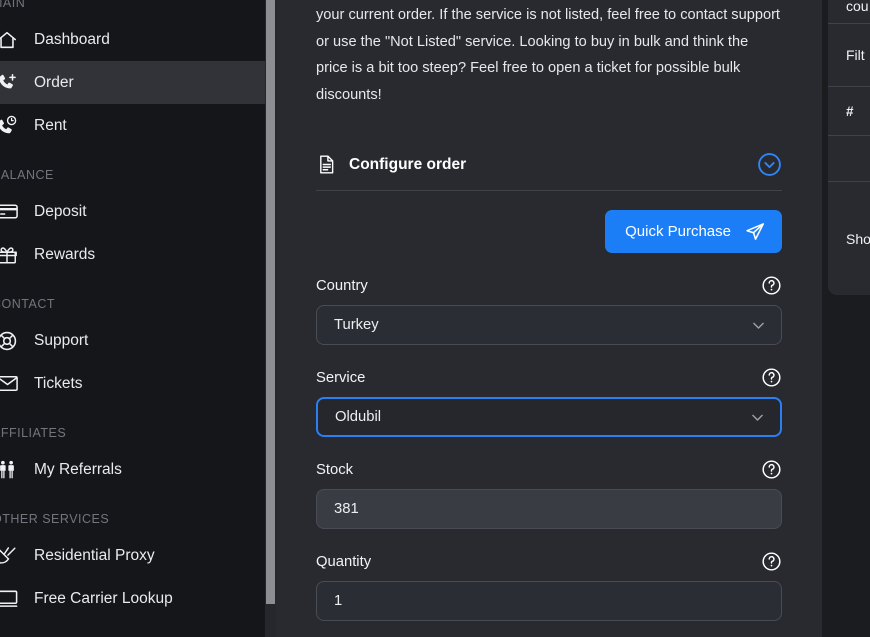 The width and height of the screenshot is (870, 637). I want to click on quantity-label-row: Quantity, so click(549, 561).